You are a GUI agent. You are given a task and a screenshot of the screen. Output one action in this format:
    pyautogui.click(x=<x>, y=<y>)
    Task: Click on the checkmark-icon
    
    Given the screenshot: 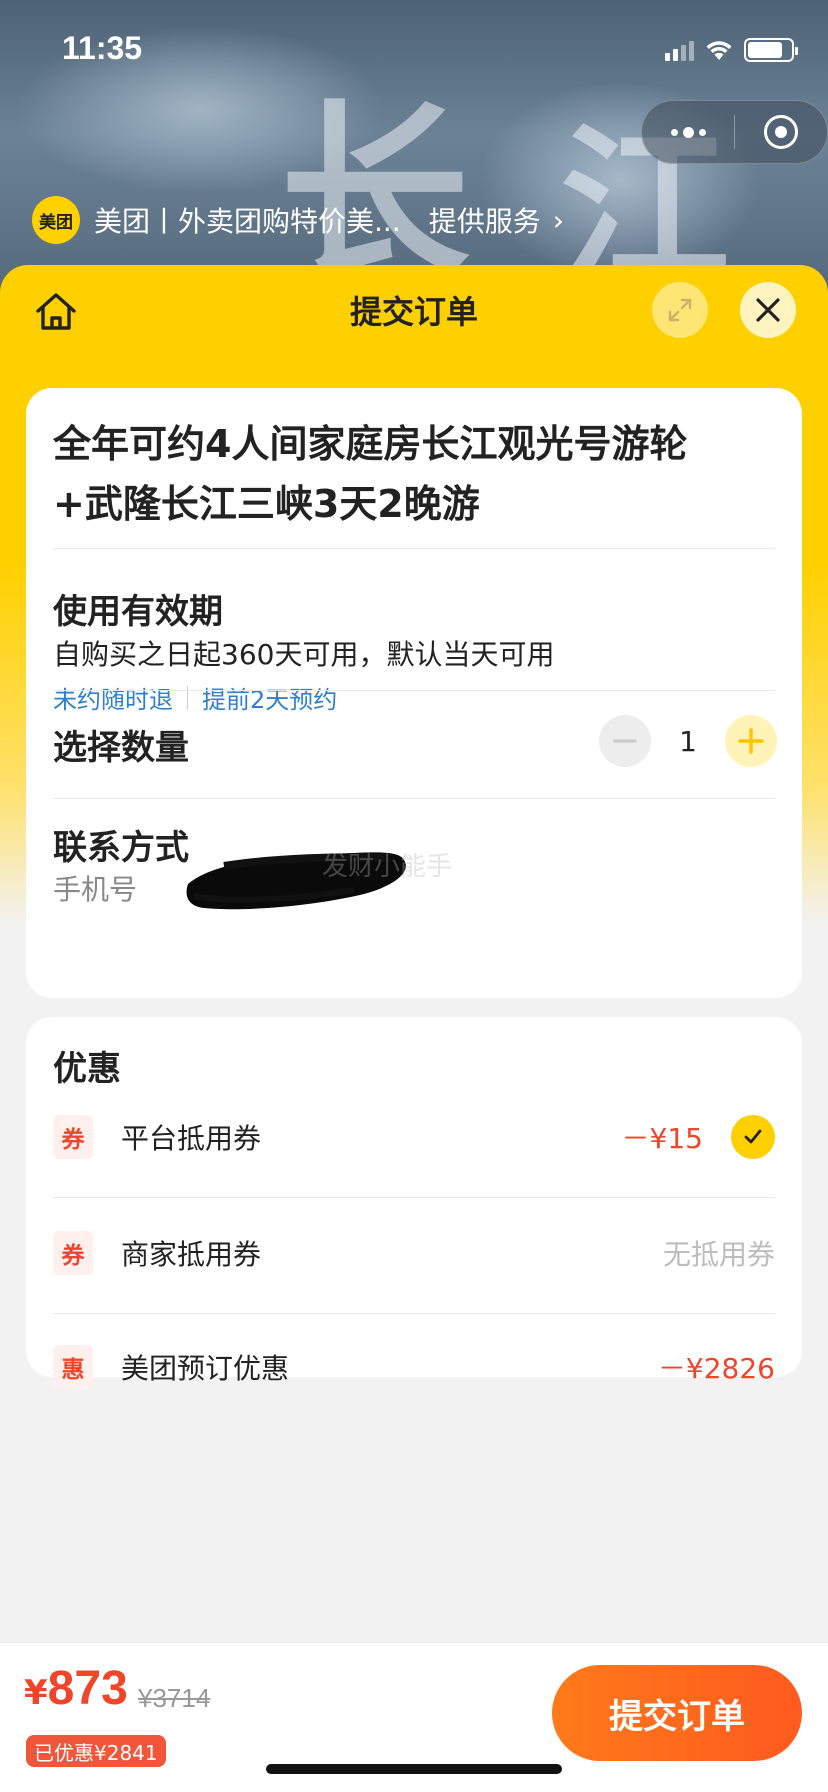 What is the action you would take?
    pyautogui.click(x=753, y=1136)
    